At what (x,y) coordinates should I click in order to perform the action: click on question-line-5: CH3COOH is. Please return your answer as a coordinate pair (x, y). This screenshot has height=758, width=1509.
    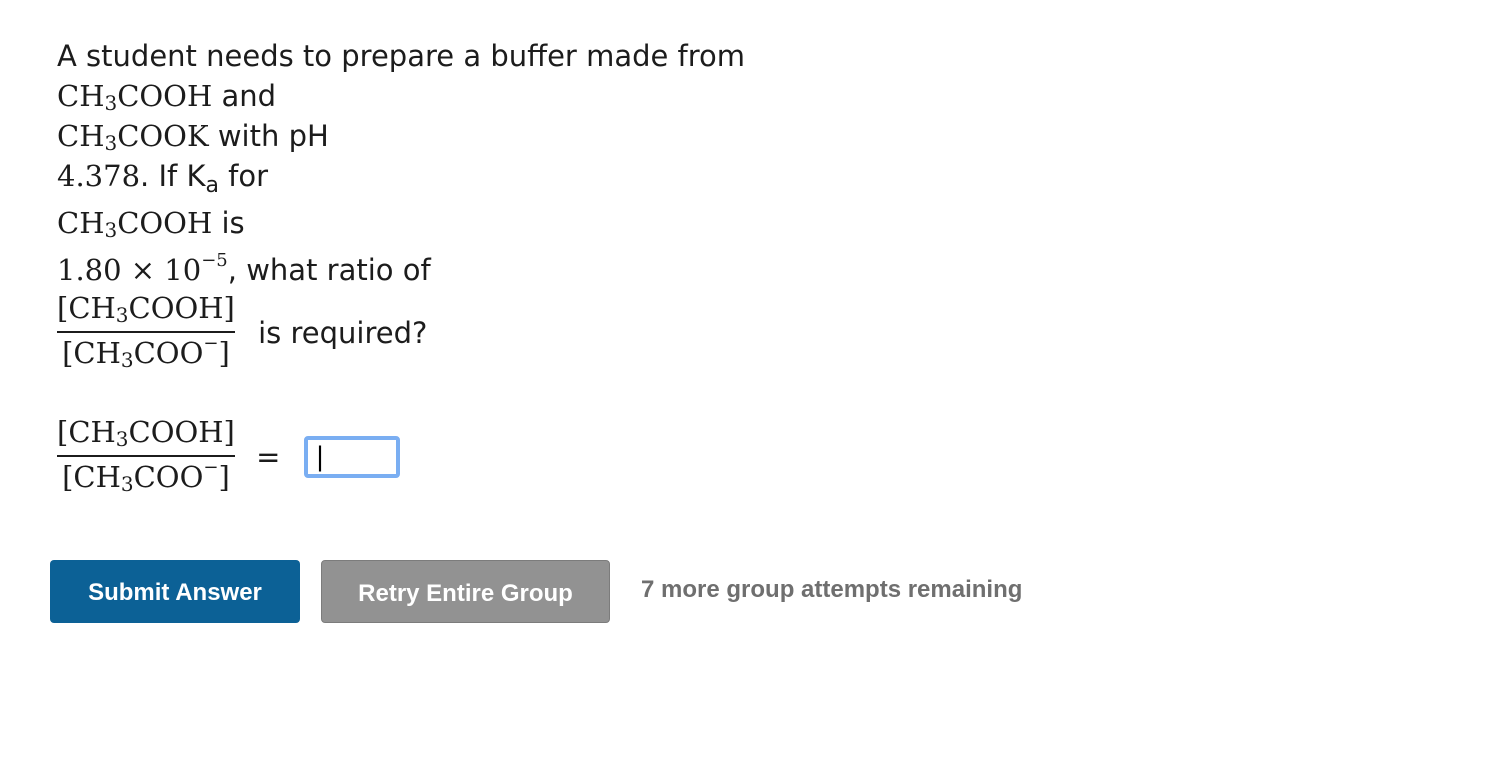
    Looking at the image, I should click on (437, 223).